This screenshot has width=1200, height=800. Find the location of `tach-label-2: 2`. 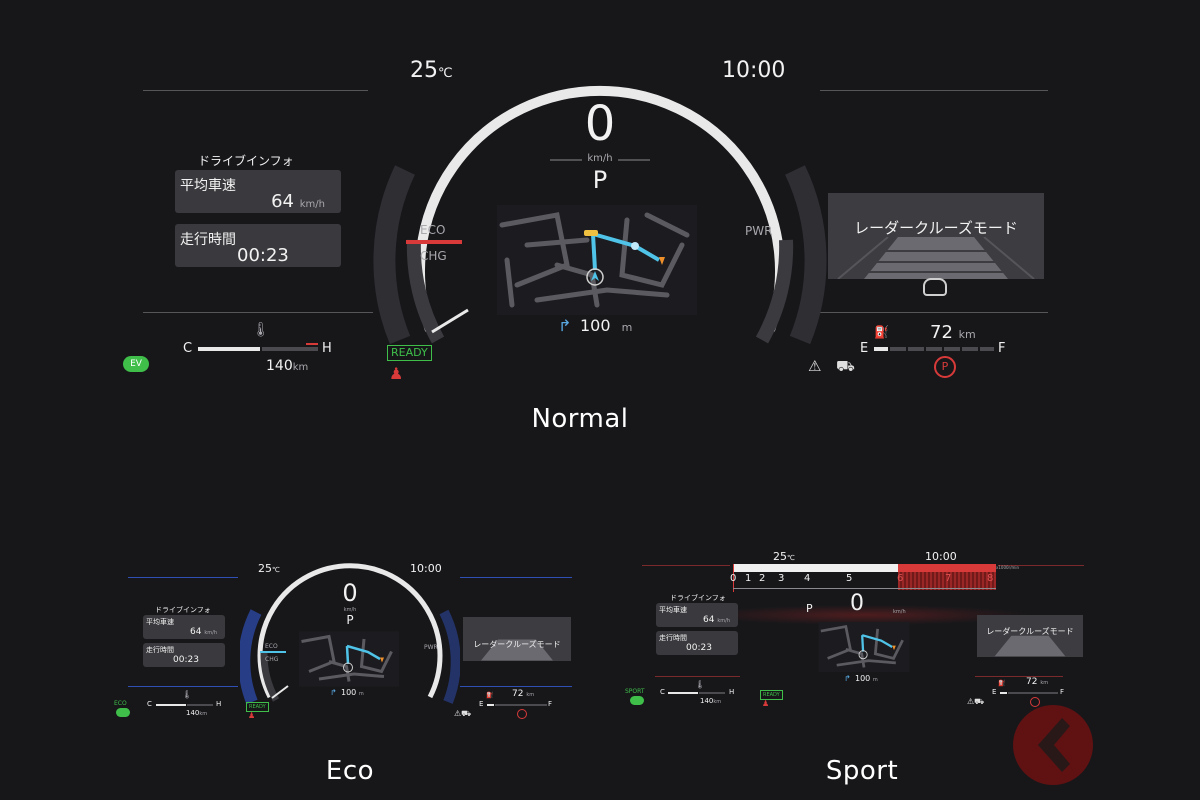

tach-label-2: 2 is located at coordinates (762, 578).